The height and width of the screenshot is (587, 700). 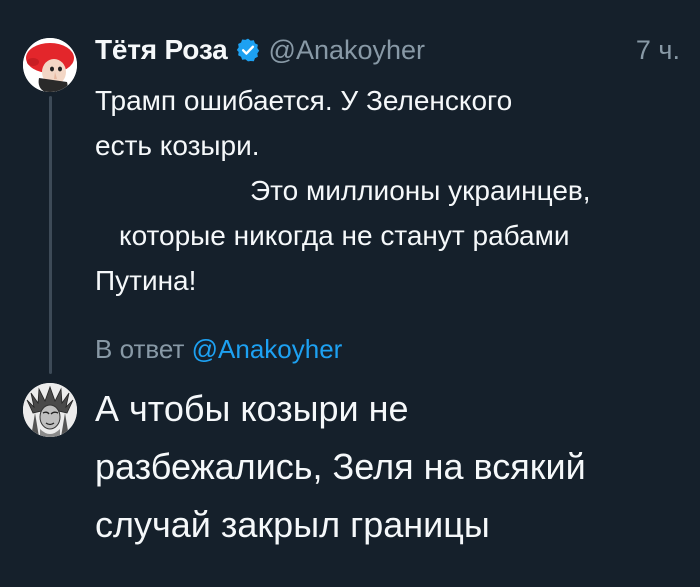 I want to click on tweet-text-line: Путина!, so click(x=146, y=280).